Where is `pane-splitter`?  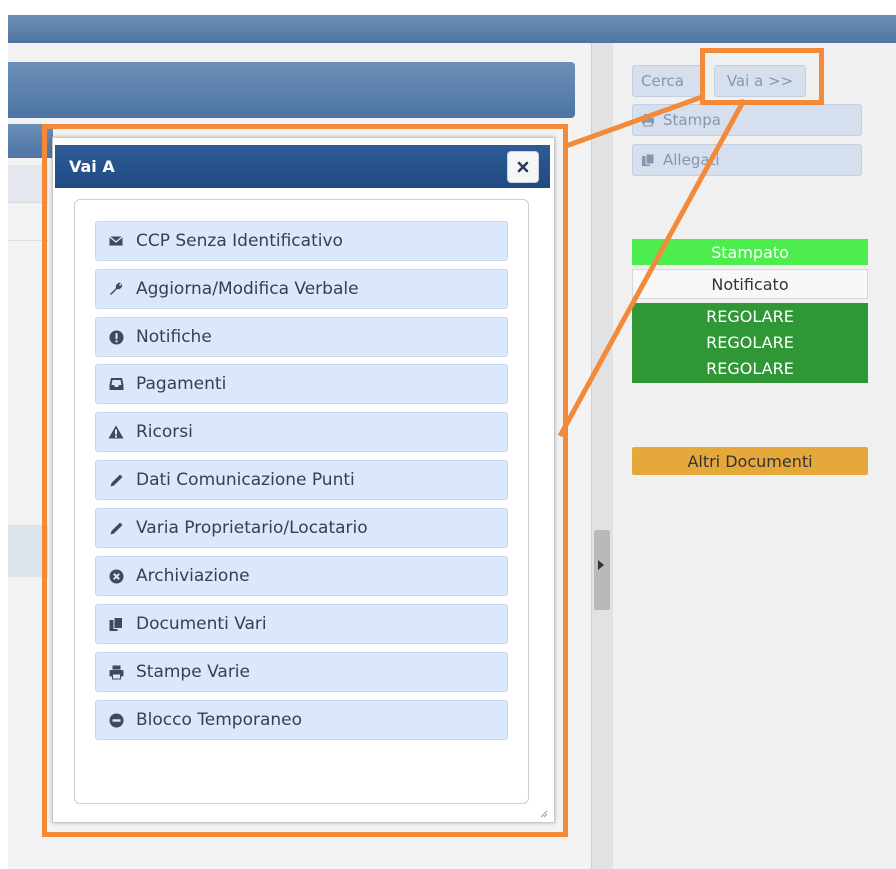
pane-splitter is located at coordinates (602, 456).